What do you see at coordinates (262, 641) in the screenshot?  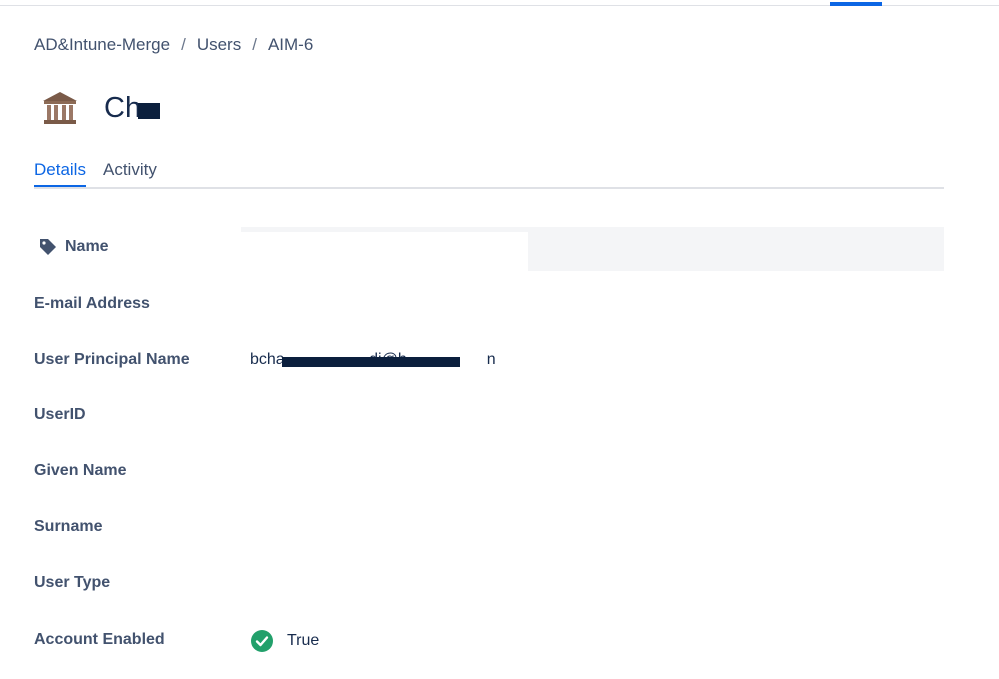 I see `check-circle-icon` at bounding box center [262, 641].